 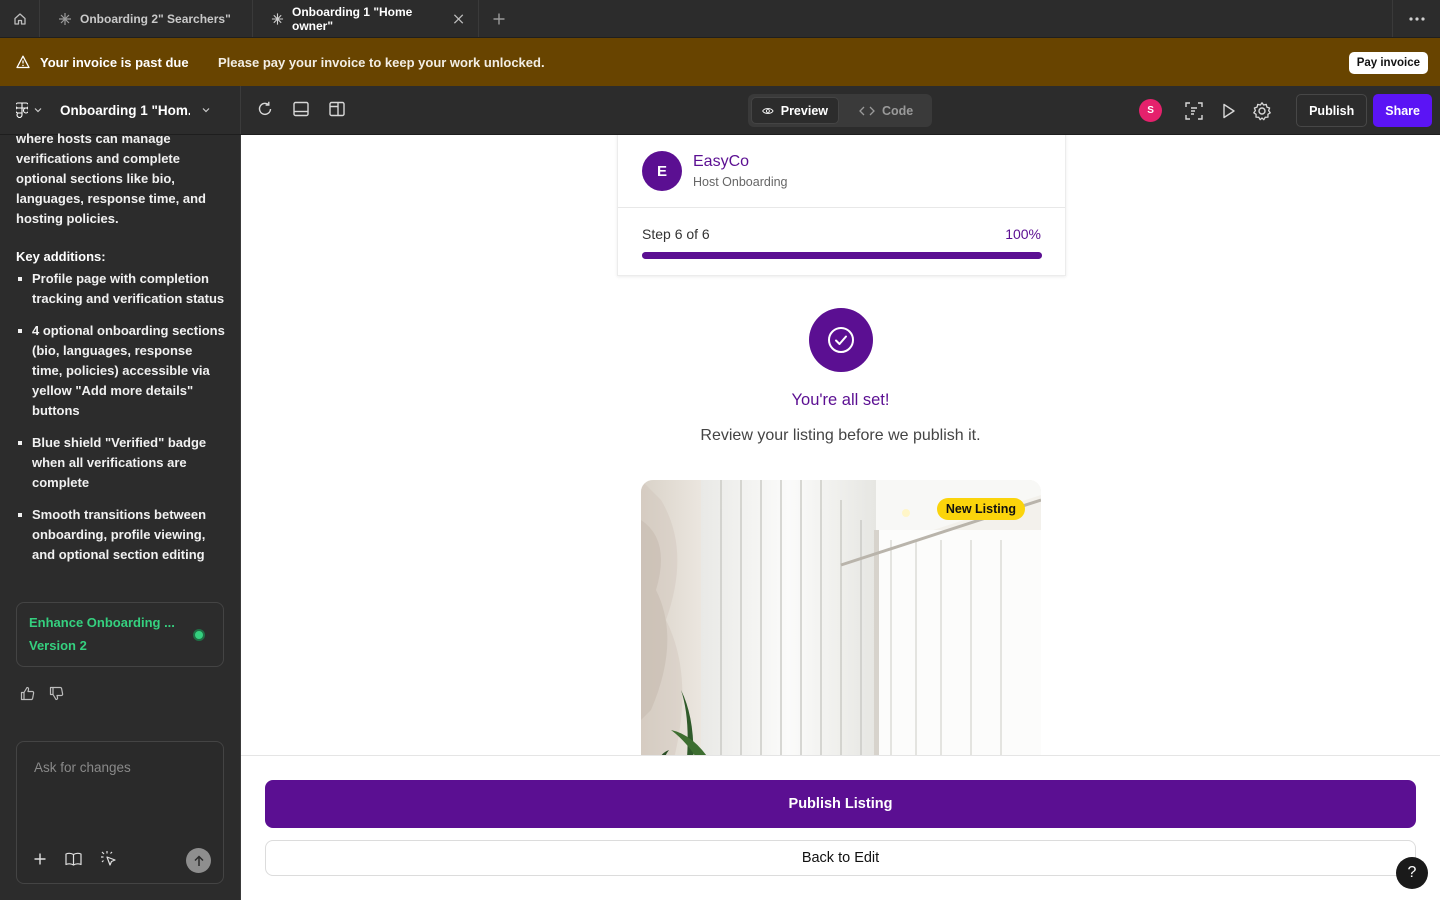 I want to click on more-menu-button, so click(x=1416, y=18).